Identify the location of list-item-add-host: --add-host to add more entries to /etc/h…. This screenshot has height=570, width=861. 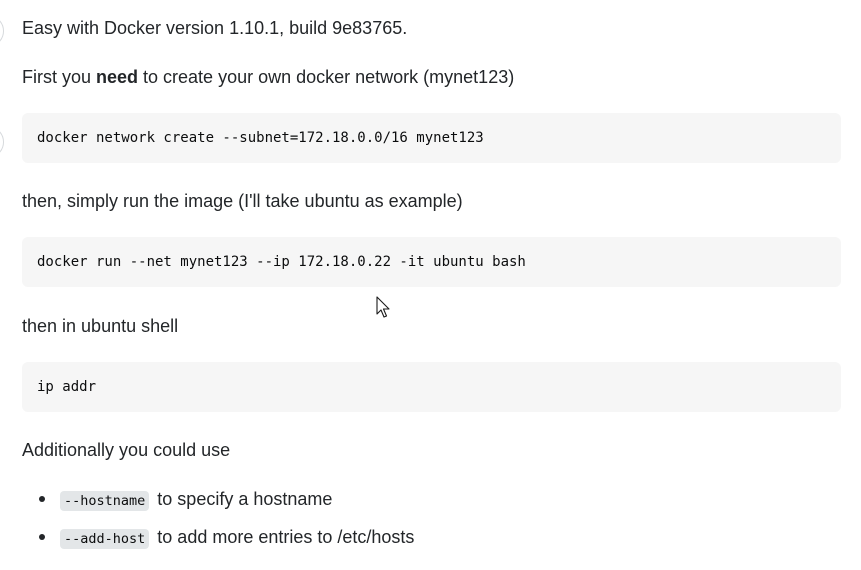
(218, 544).